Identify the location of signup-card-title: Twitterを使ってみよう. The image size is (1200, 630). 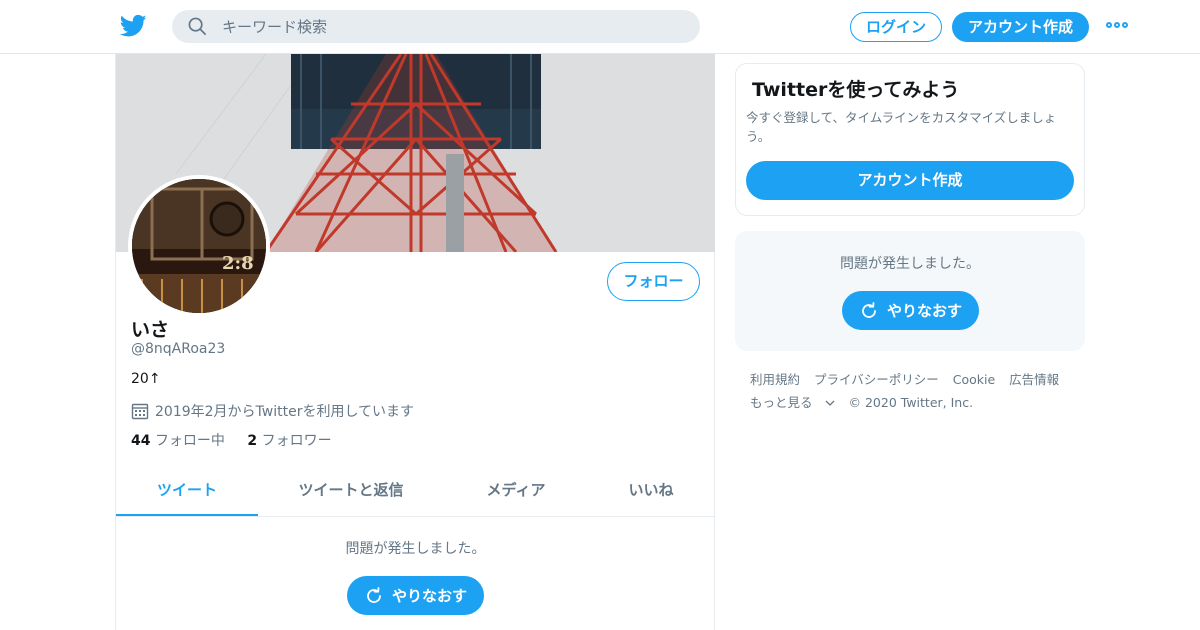
(856, 90).